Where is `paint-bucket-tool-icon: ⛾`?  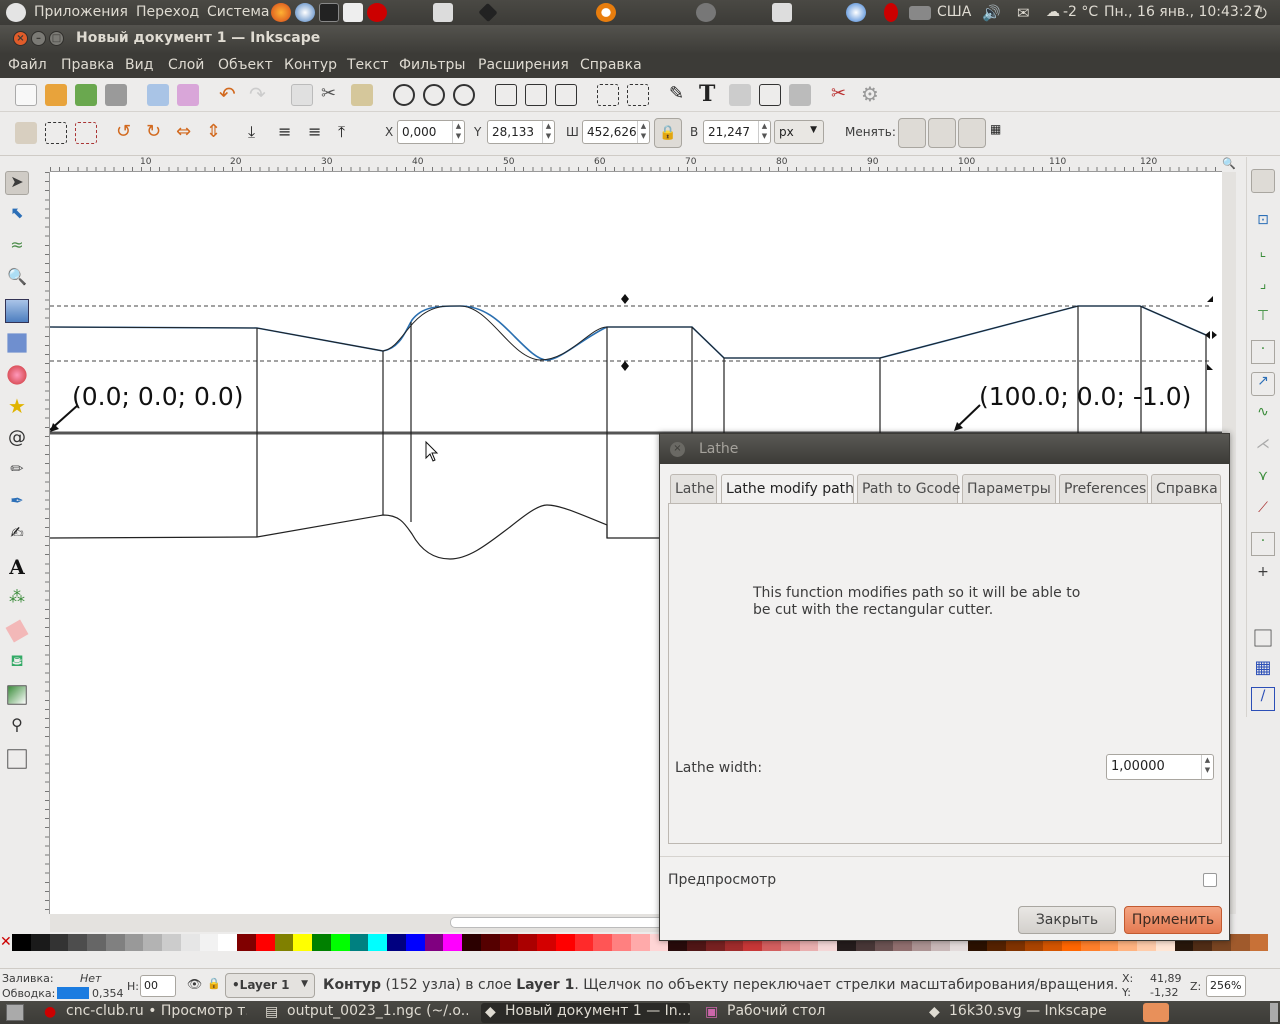 paint-bucket-tool-icon: ⛾ is located at coordinates (17, 663).